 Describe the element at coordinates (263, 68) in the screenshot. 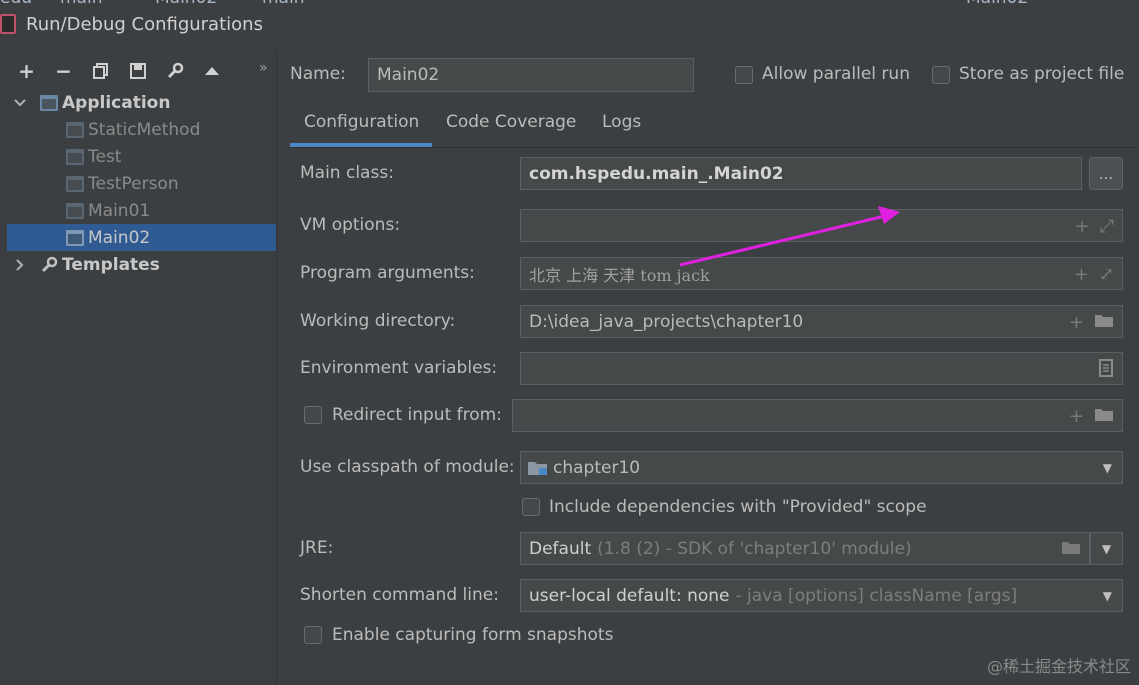

I see `more-icon: »` at that location.